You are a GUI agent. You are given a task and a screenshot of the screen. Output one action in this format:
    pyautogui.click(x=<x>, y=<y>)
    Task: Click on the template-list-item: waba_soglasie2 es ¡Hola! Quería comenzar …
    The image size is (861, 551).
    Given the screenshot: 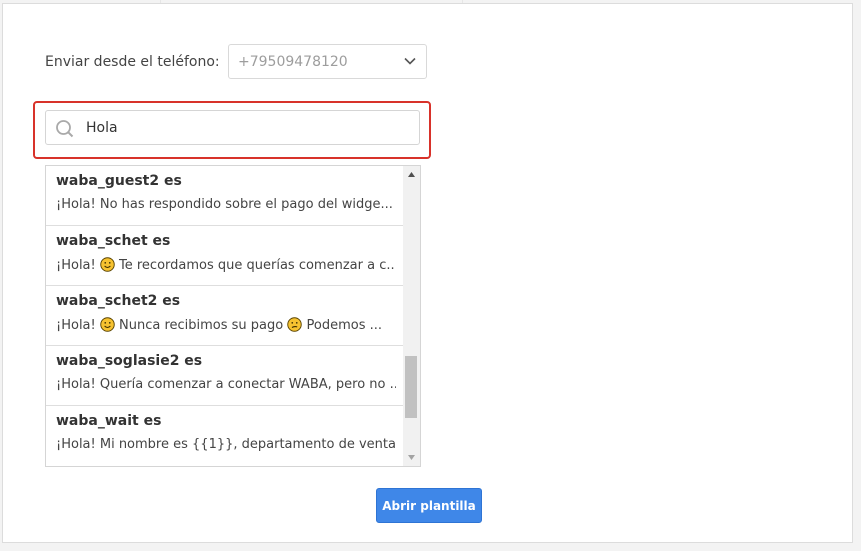 What is the action you would take?
    pyautogui.click(x=224, y=376)
    